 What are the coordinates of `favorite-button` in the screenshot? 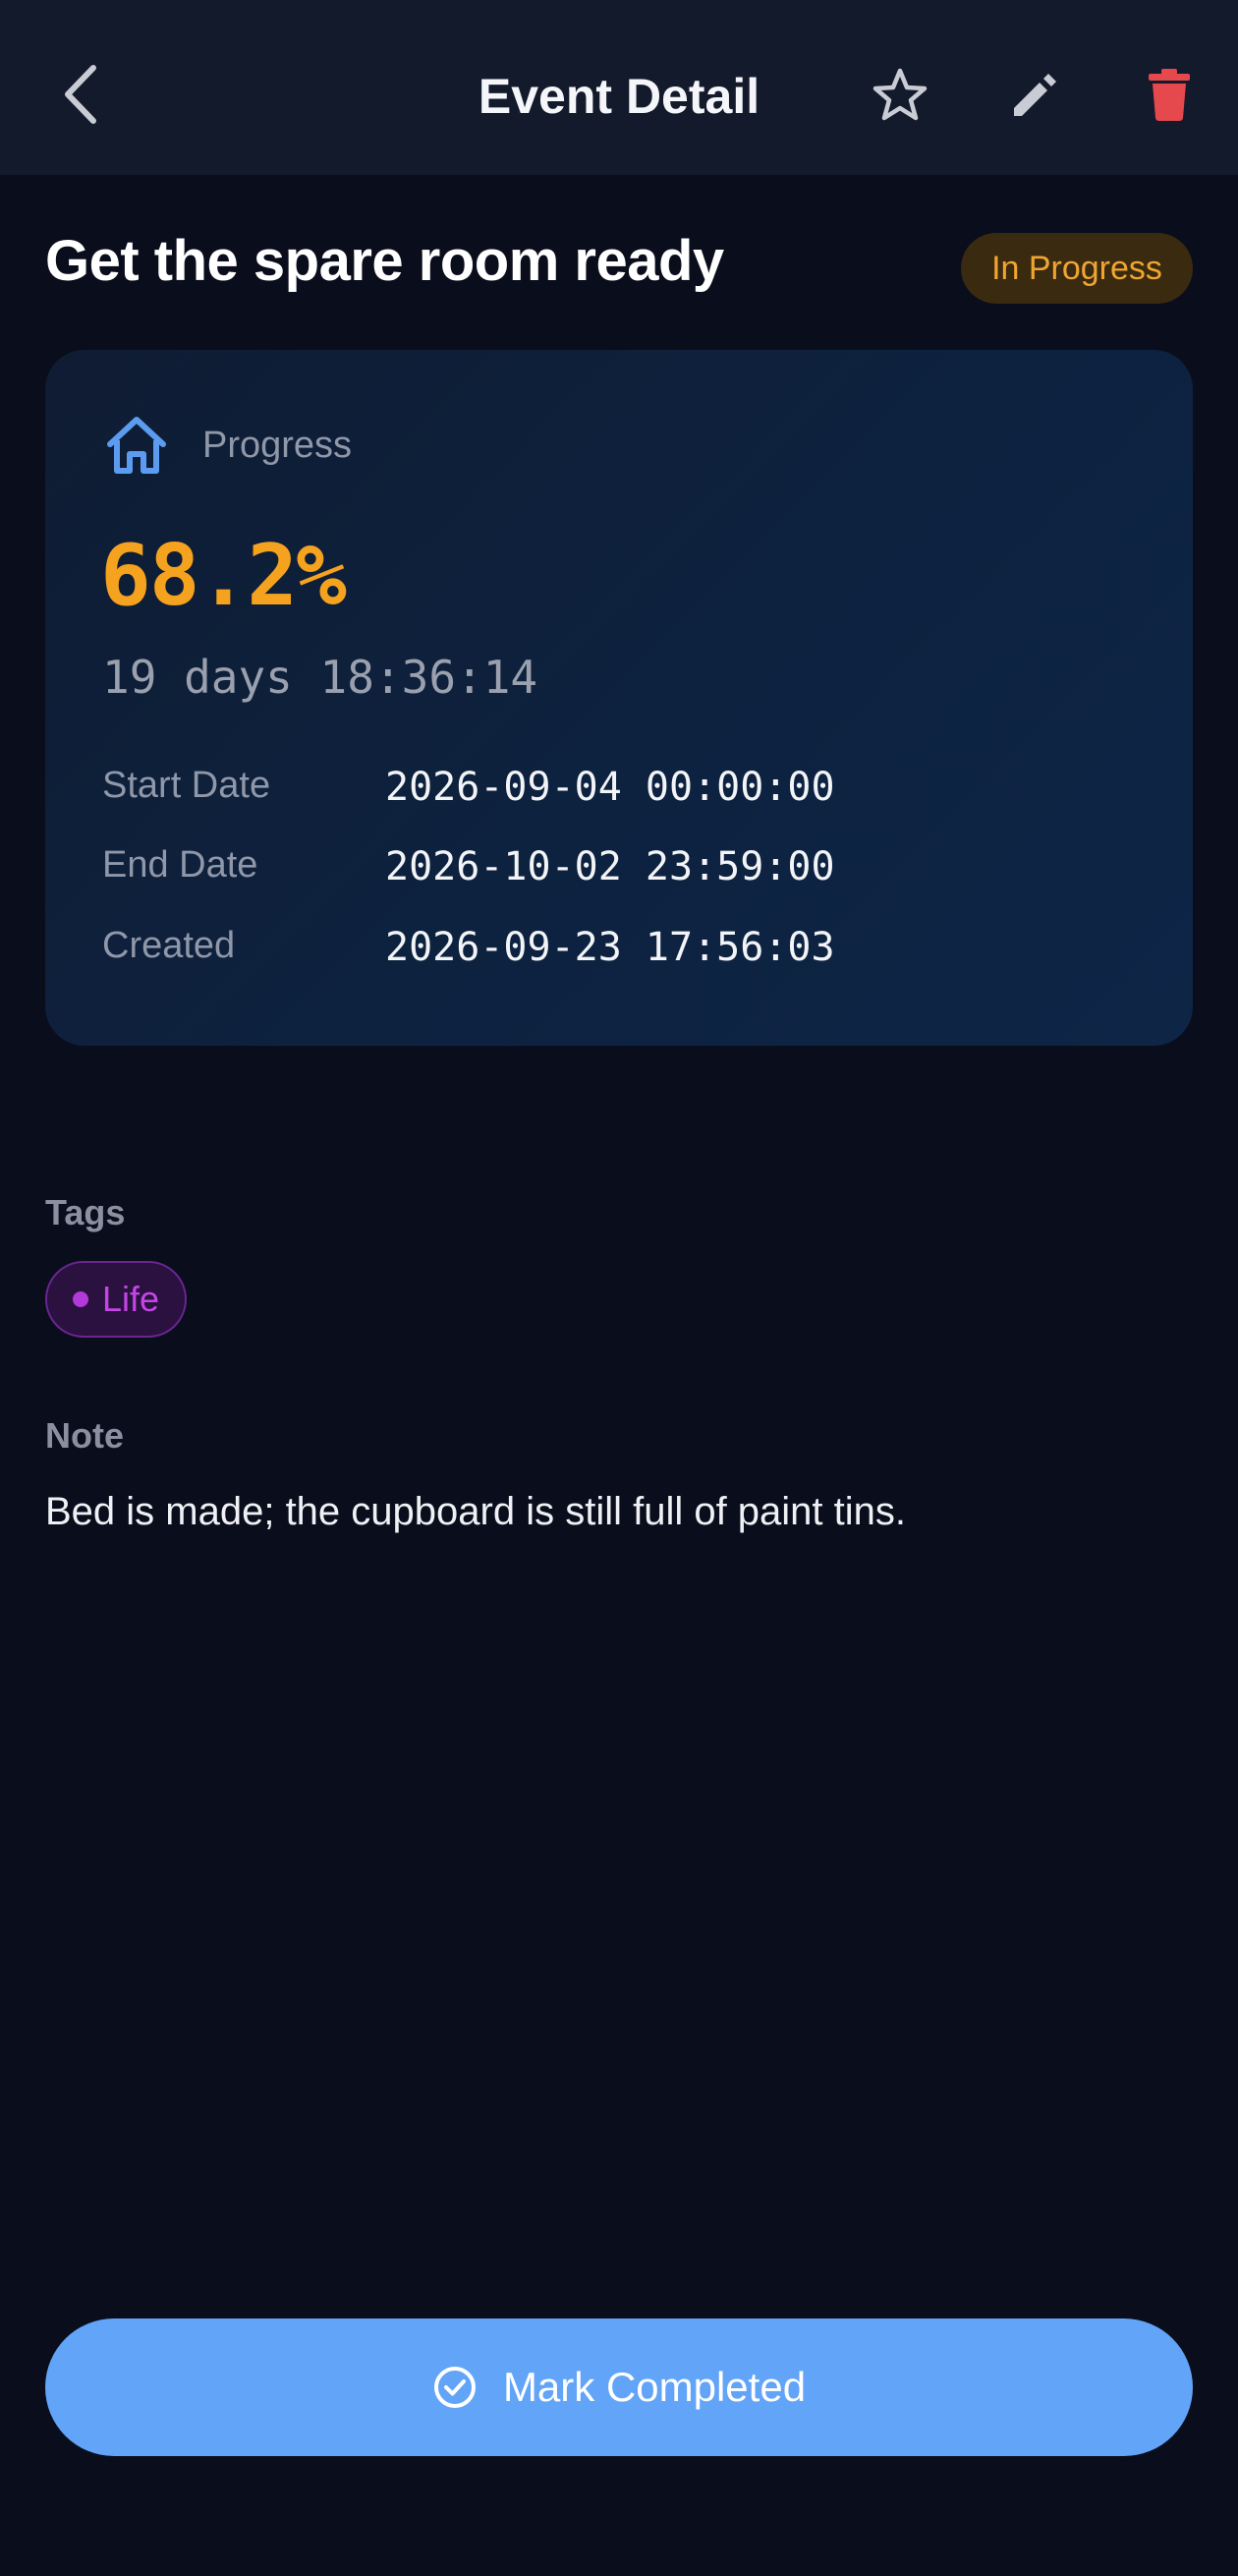 It's located at (900, 95).